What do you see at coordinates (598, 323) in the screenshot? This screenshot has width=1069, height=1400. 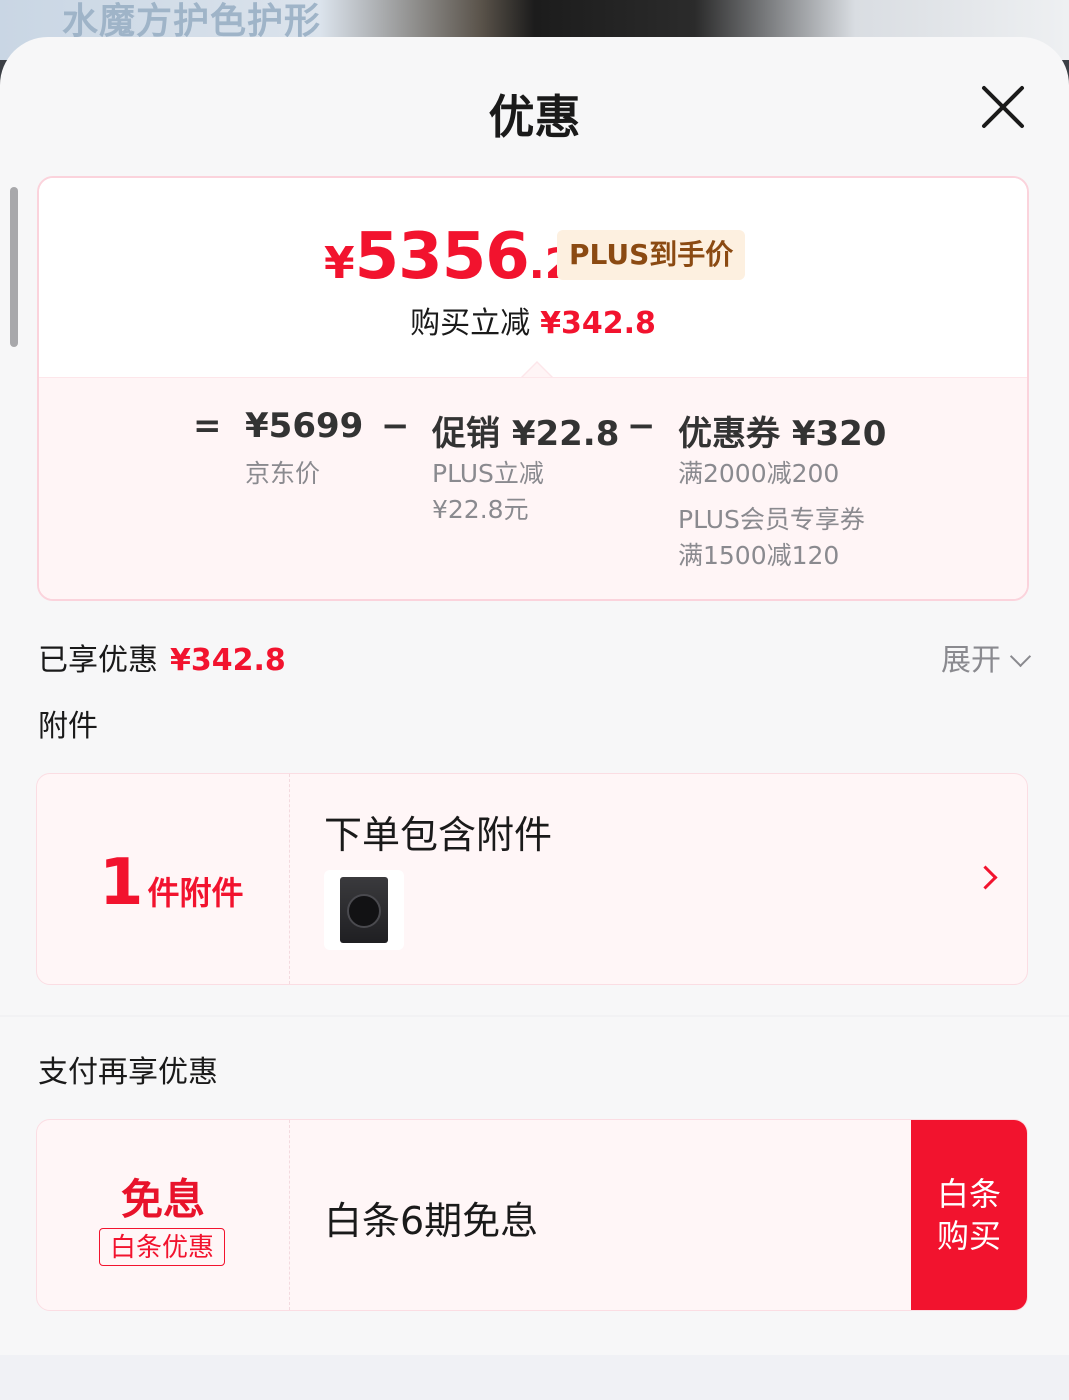 I see `reduce-amount: ¥342.8` at bounding box center [598, 323].